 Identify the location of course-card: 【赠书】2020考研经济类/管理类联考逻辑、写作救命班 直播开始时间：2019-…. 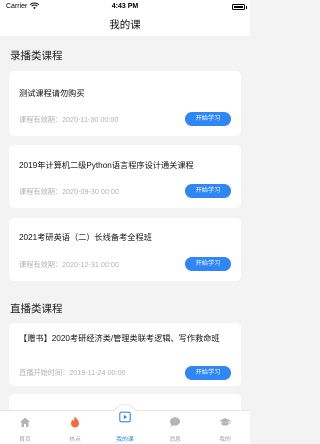
(125, 354).